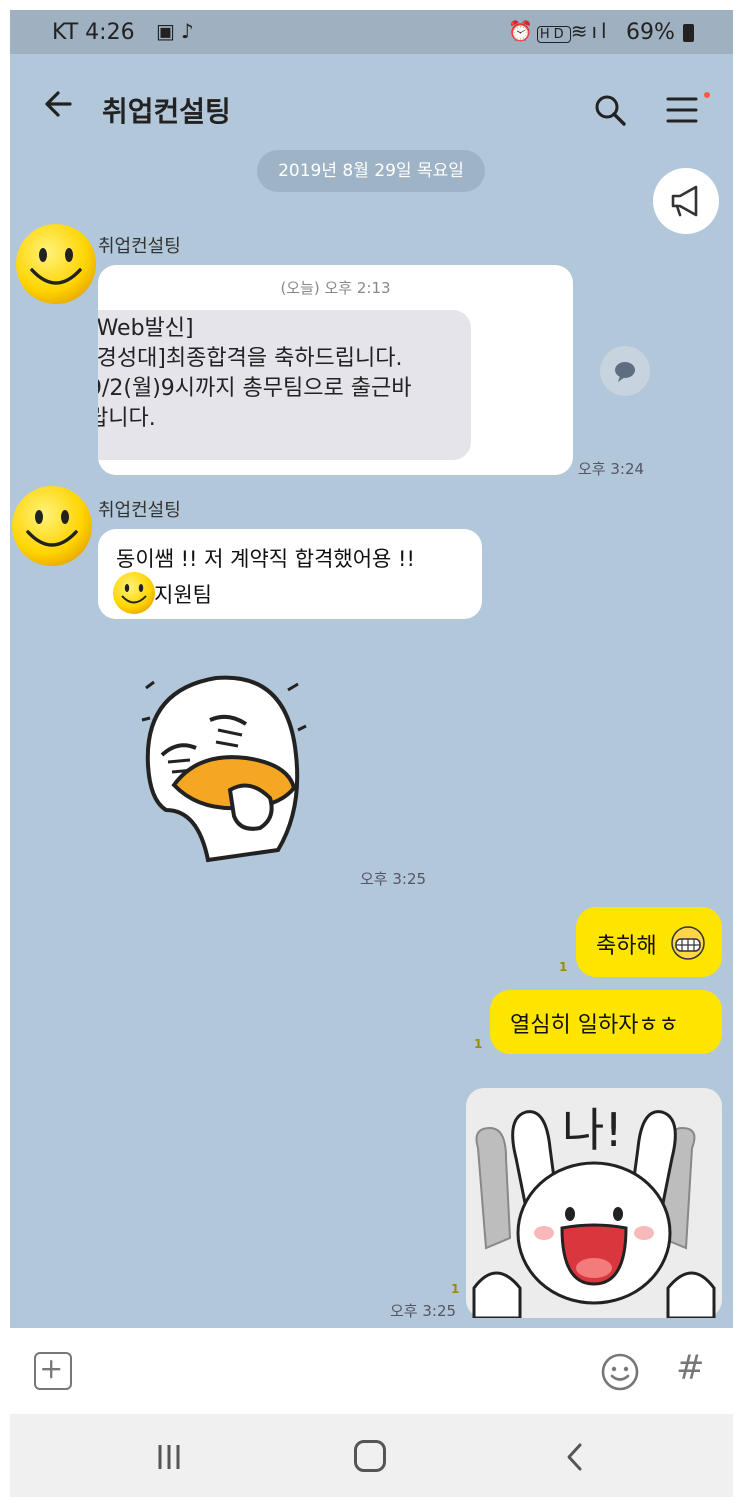 Image resolution: width=743 pixels, height=1507 pixels. I want to click on hd-icon: HD, so click(553, 34).